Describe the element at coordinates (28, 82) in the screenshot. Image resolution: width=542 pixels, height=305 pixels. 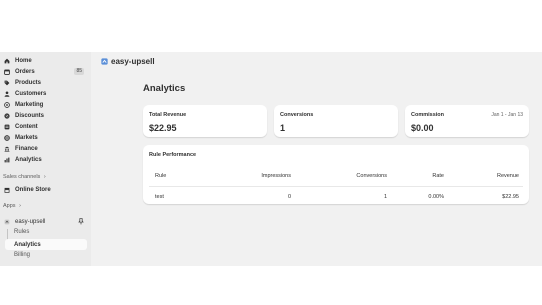
I see `sidebar-item-label: Products` at that location.